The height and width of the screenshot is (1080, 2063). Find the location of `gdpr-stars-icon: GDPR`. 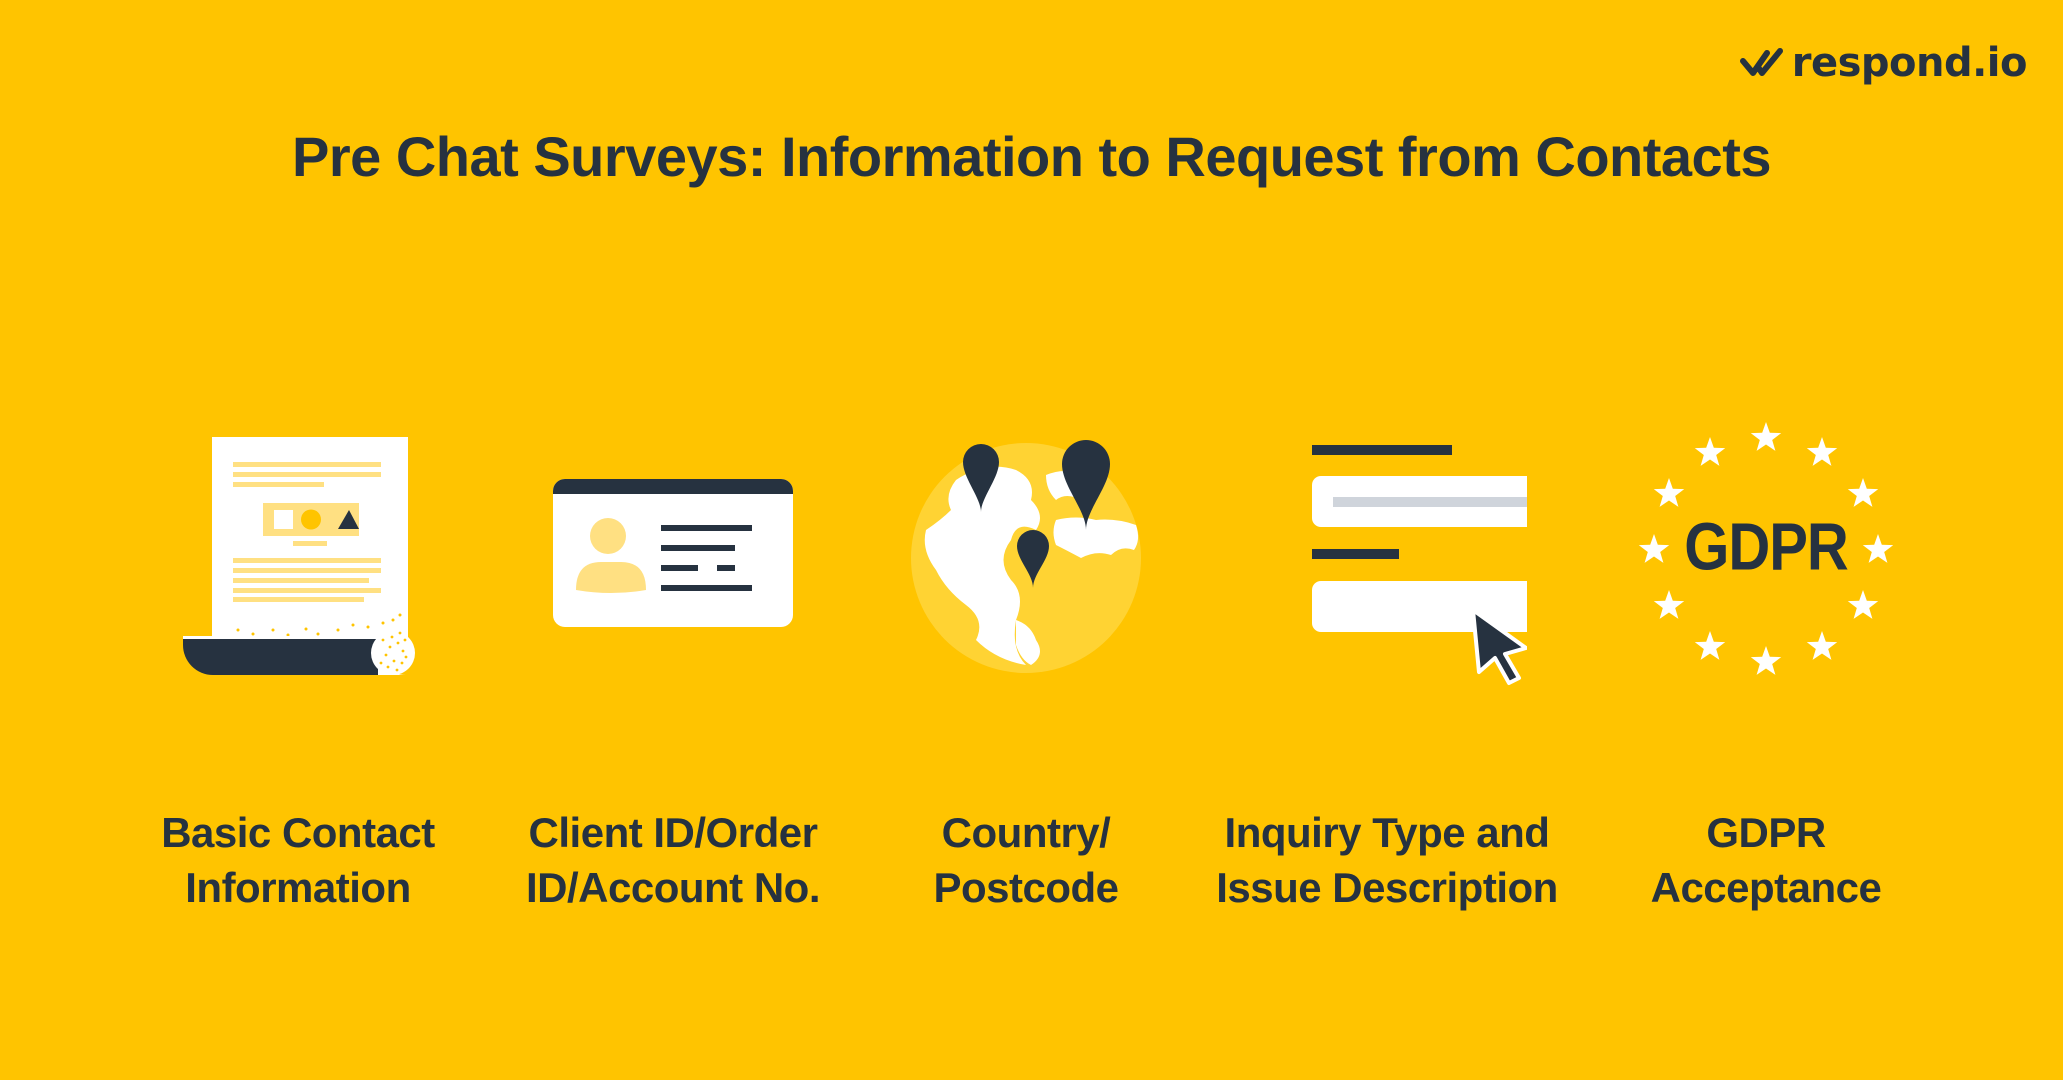

gdpr-stars-icon: GDPR is located at coordinates (1766, 548).